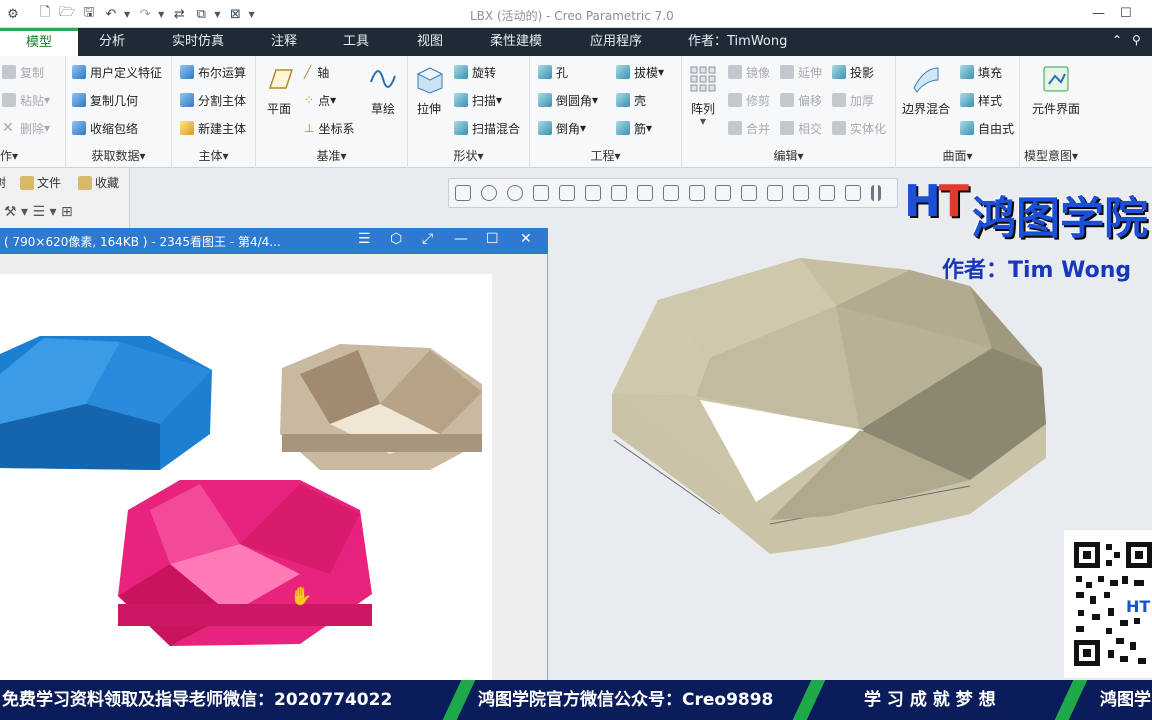 The image size is (1152, 720). Describe the element at coordinates (26, 100) in the screenshot. I see `paste-button: 粘贴 ▾` at that location.